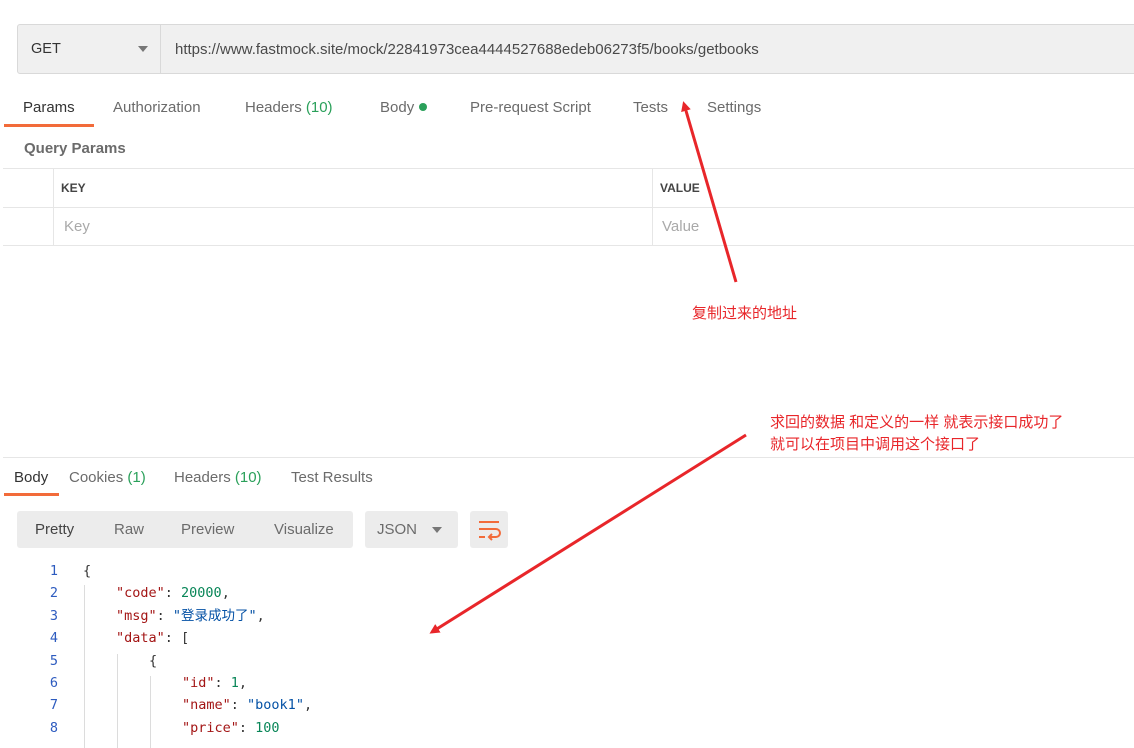  I want to click on code-text: "price": 100, so click(231, 727).